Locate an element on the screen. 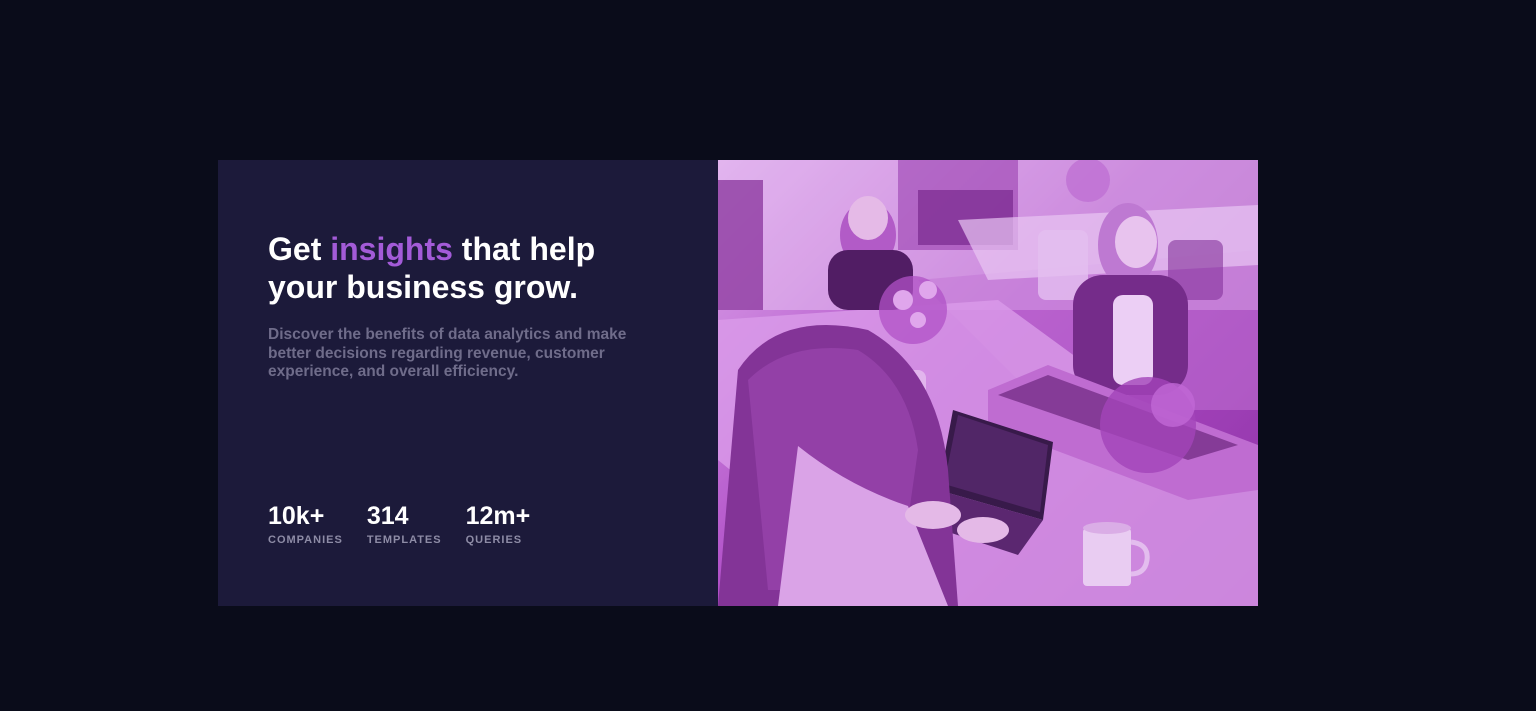 The width and height of the screenshot is (1536, 711). stat-queries: 12m+ QUERIES is located at coordinates (498, 524).